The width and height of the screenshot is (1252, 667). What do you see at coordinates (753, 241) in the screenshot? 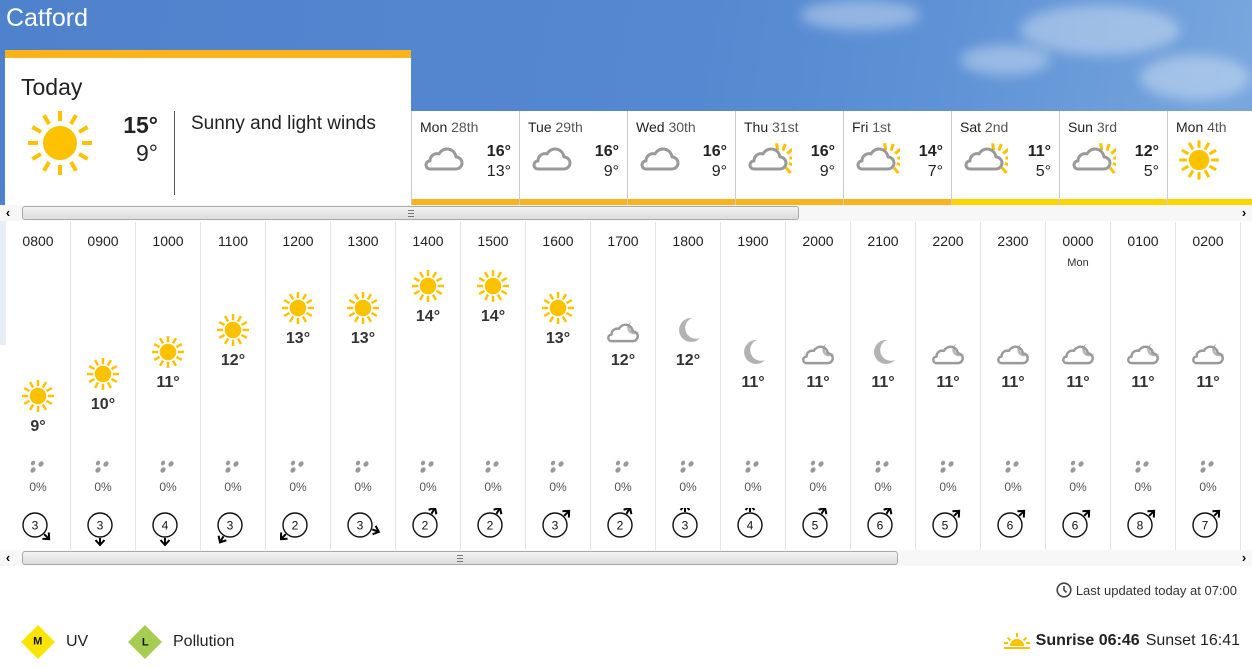
I see `hour-time: 1900` at bounding box center [753, 241].